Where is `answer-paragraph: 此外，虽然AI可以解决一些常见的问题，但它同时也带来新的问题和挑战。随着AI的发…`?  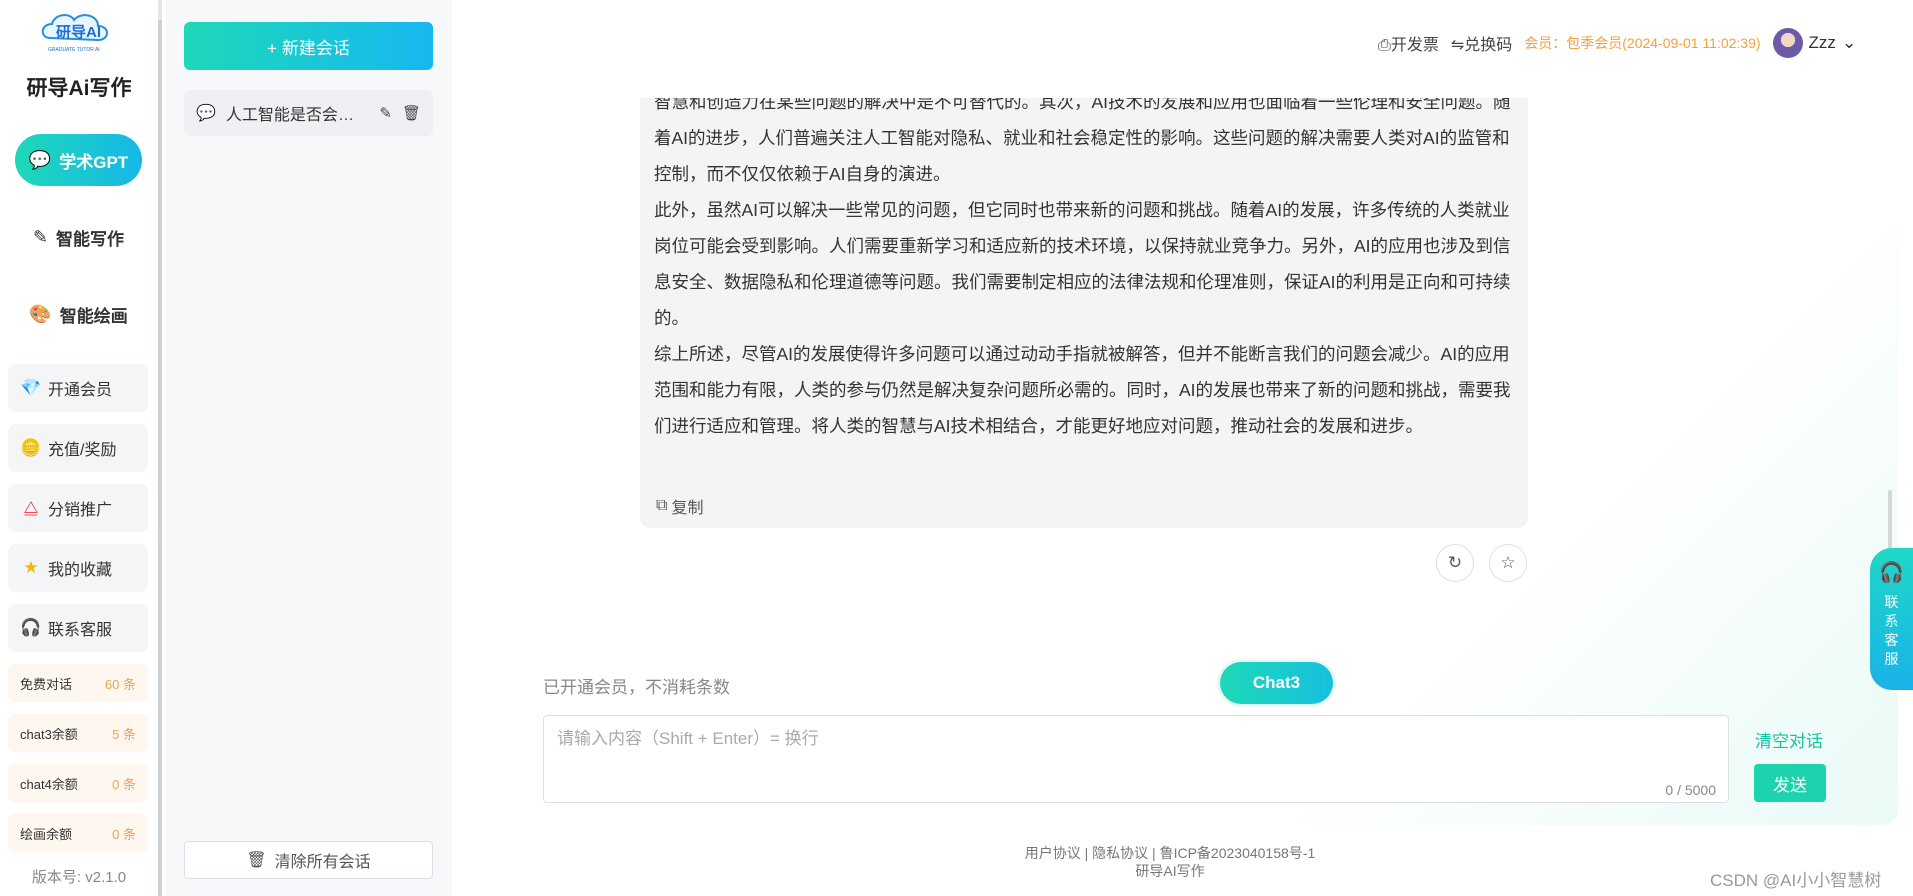 answer-paragraph: 此外，虽然AI可以解决一些常见的问题，但它同时也带来新的问题和挑战。随着AI的发… is located at coordinates (1082, 264).